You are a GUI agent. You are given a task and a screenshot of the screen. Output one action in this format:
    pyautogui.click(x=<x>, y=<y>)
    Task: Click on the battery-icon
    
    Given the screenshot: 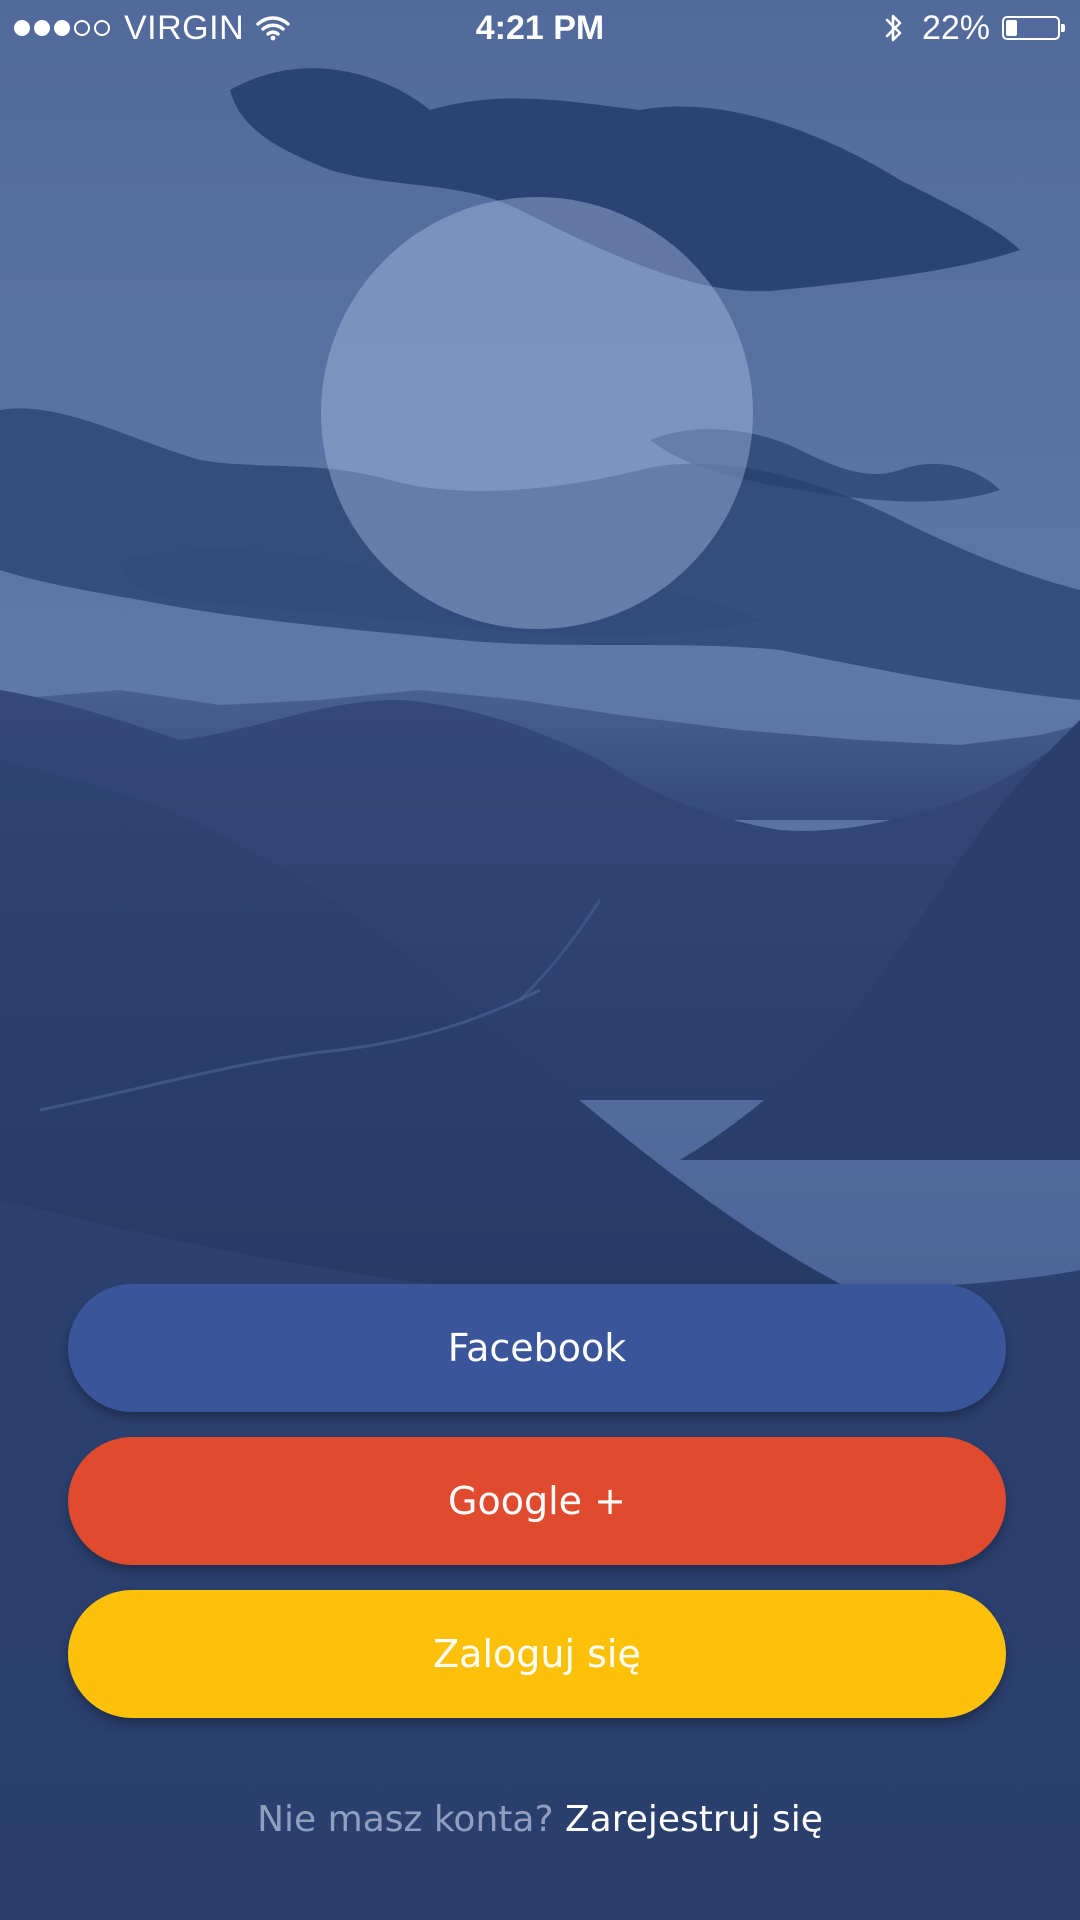 What is the action you would take?
    pyautogui.click(x=1033, y=28)
    